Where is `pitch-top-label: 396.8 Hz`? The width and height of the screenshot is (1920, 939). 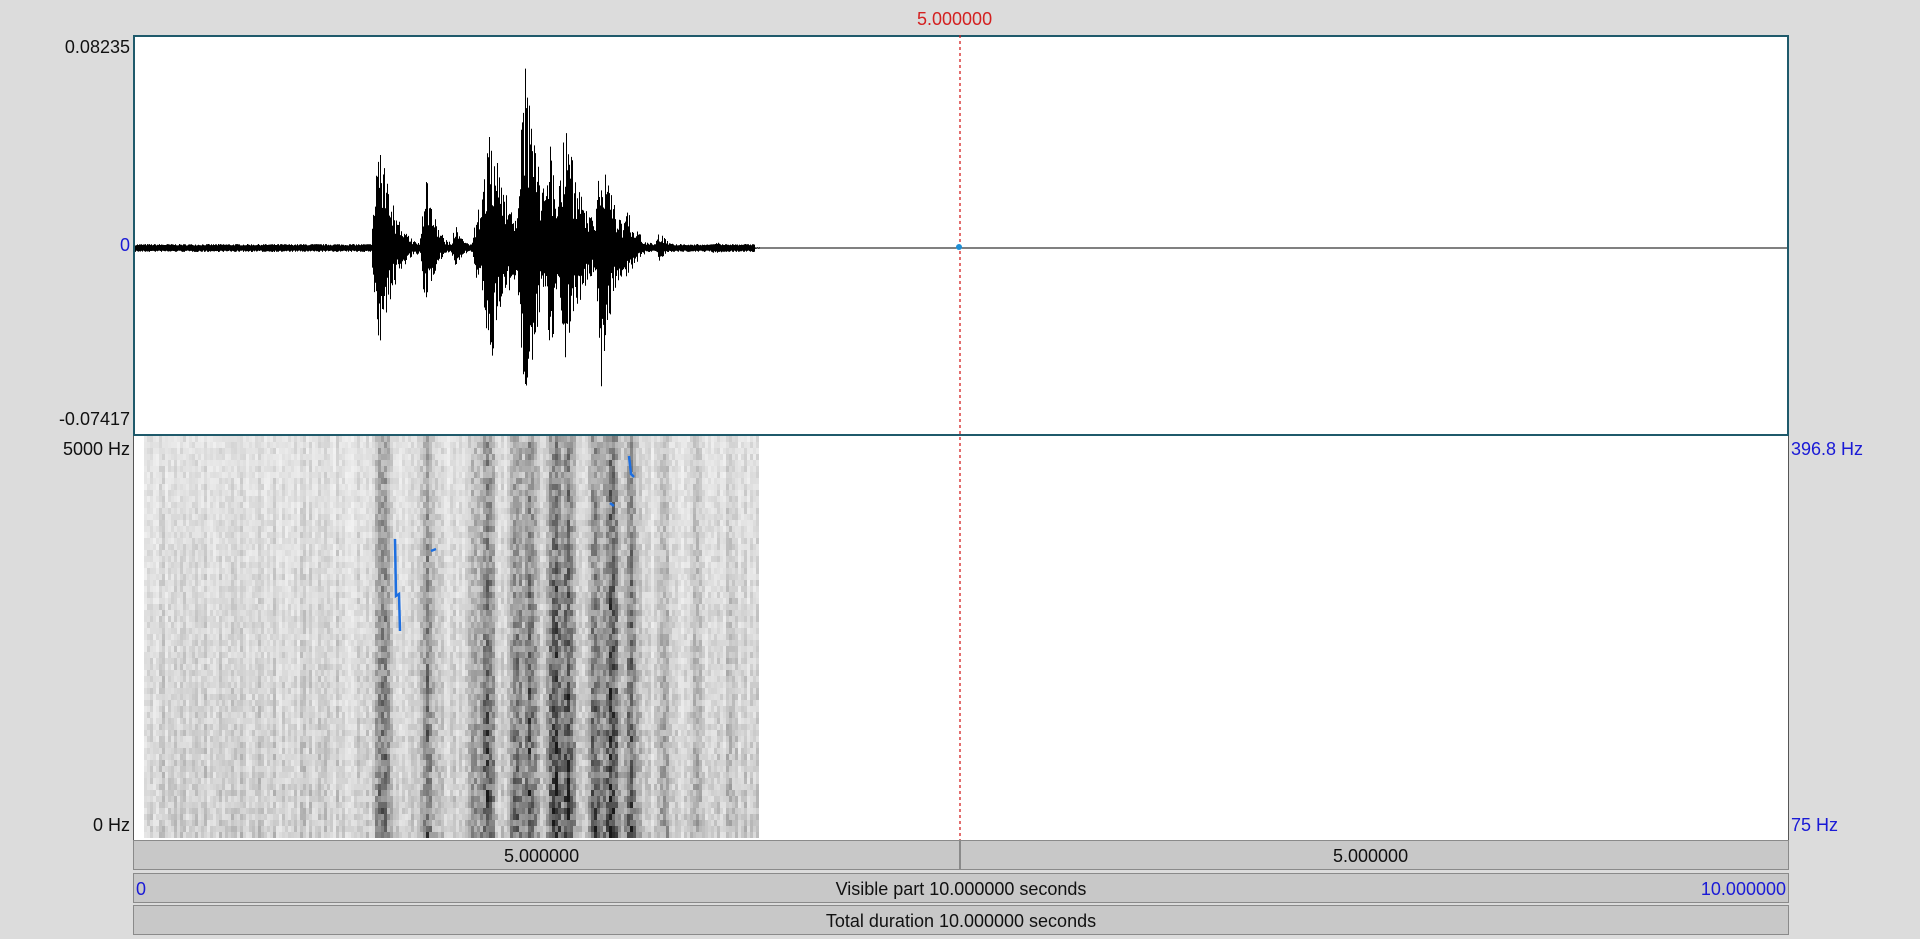
pitch-top-label: 396.8 Hz is located at coordinates (1827, 449).